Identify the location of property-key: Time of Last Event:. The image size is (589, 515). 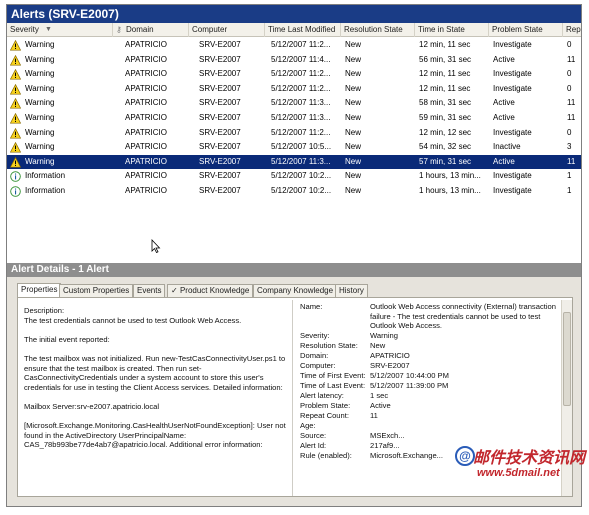
(333, 385).